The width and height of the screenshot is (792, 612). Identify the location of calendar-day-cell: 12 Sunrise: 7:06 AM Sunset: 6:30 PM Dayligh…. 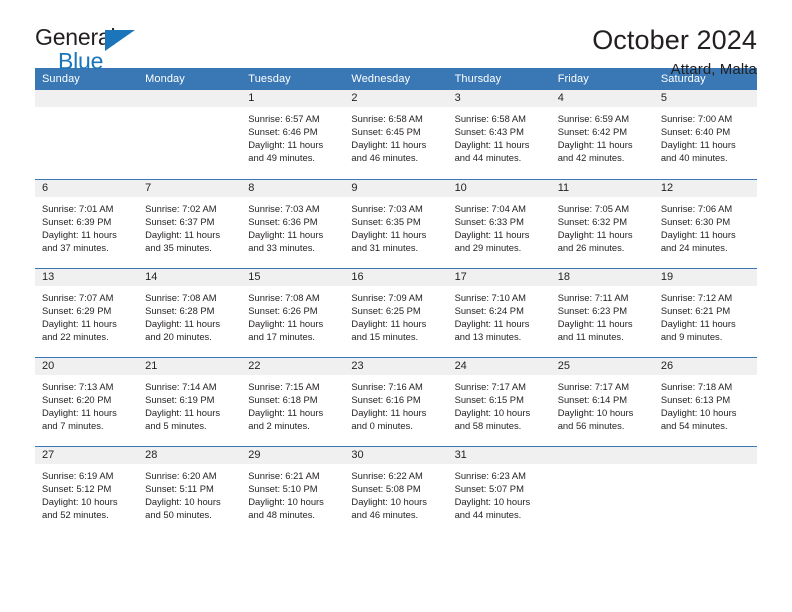
(705, 223).